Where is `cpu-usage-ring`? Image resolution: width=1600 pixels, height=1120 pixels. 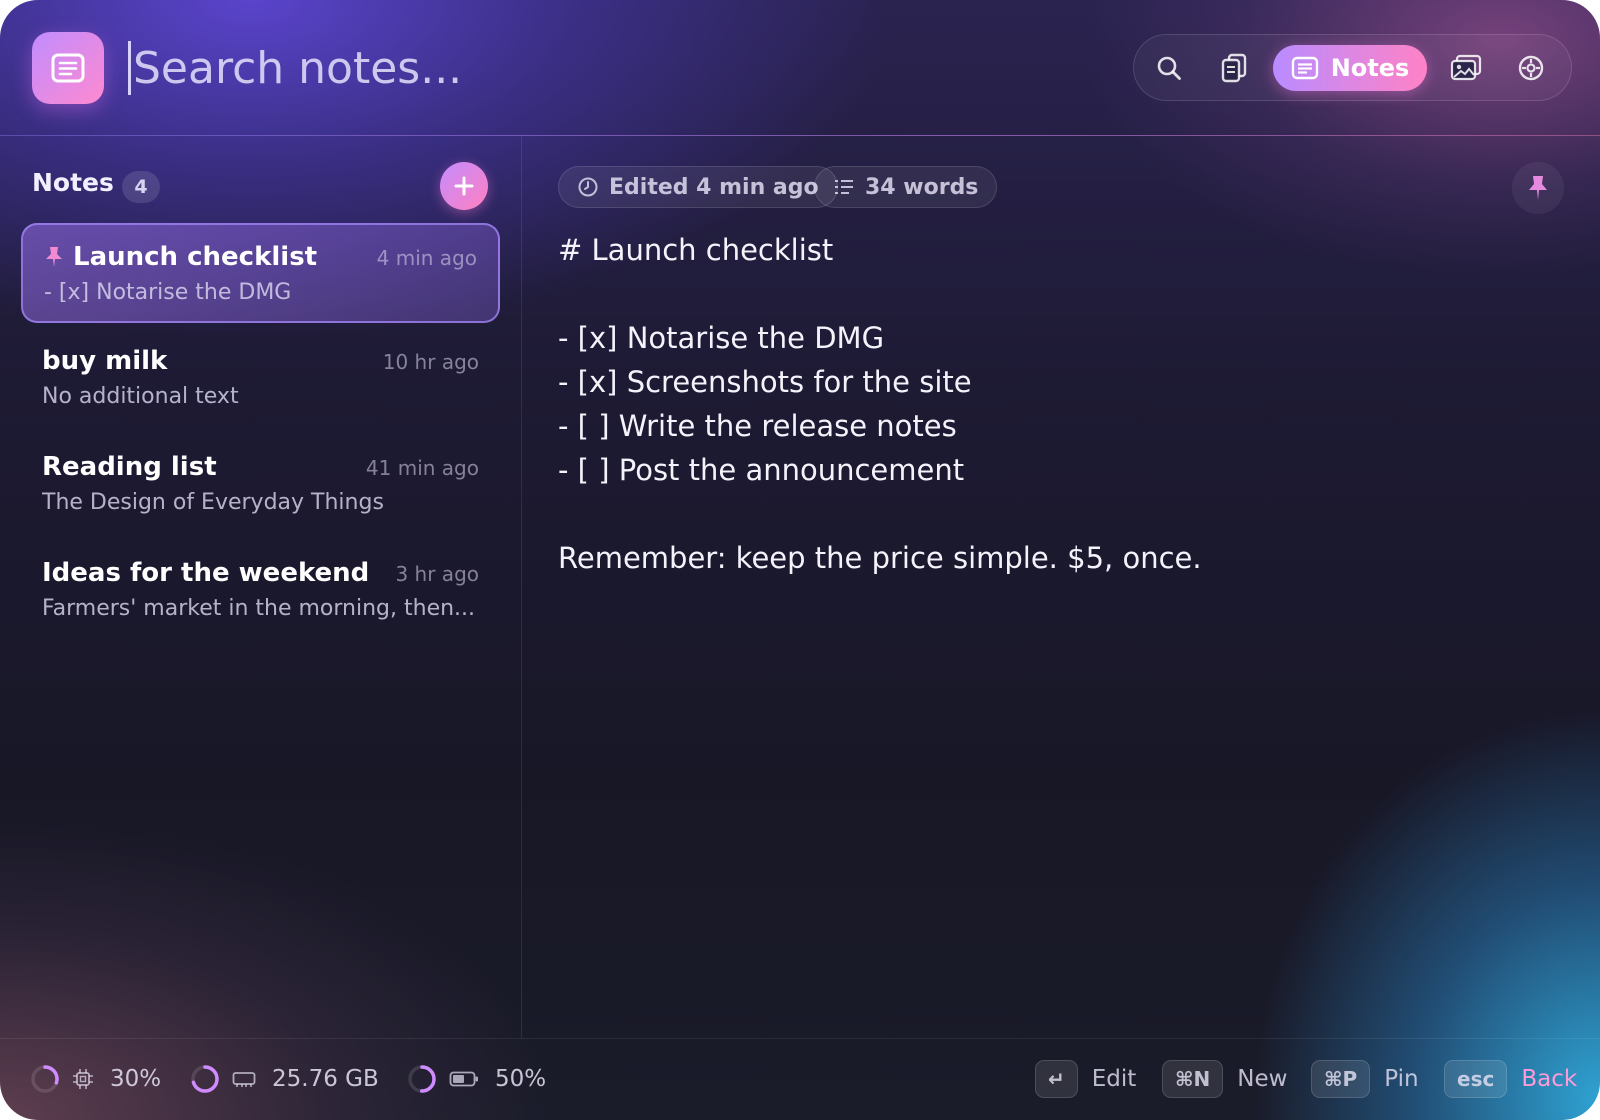
cpu-usage-ring is located at coordinates (45, 1079).